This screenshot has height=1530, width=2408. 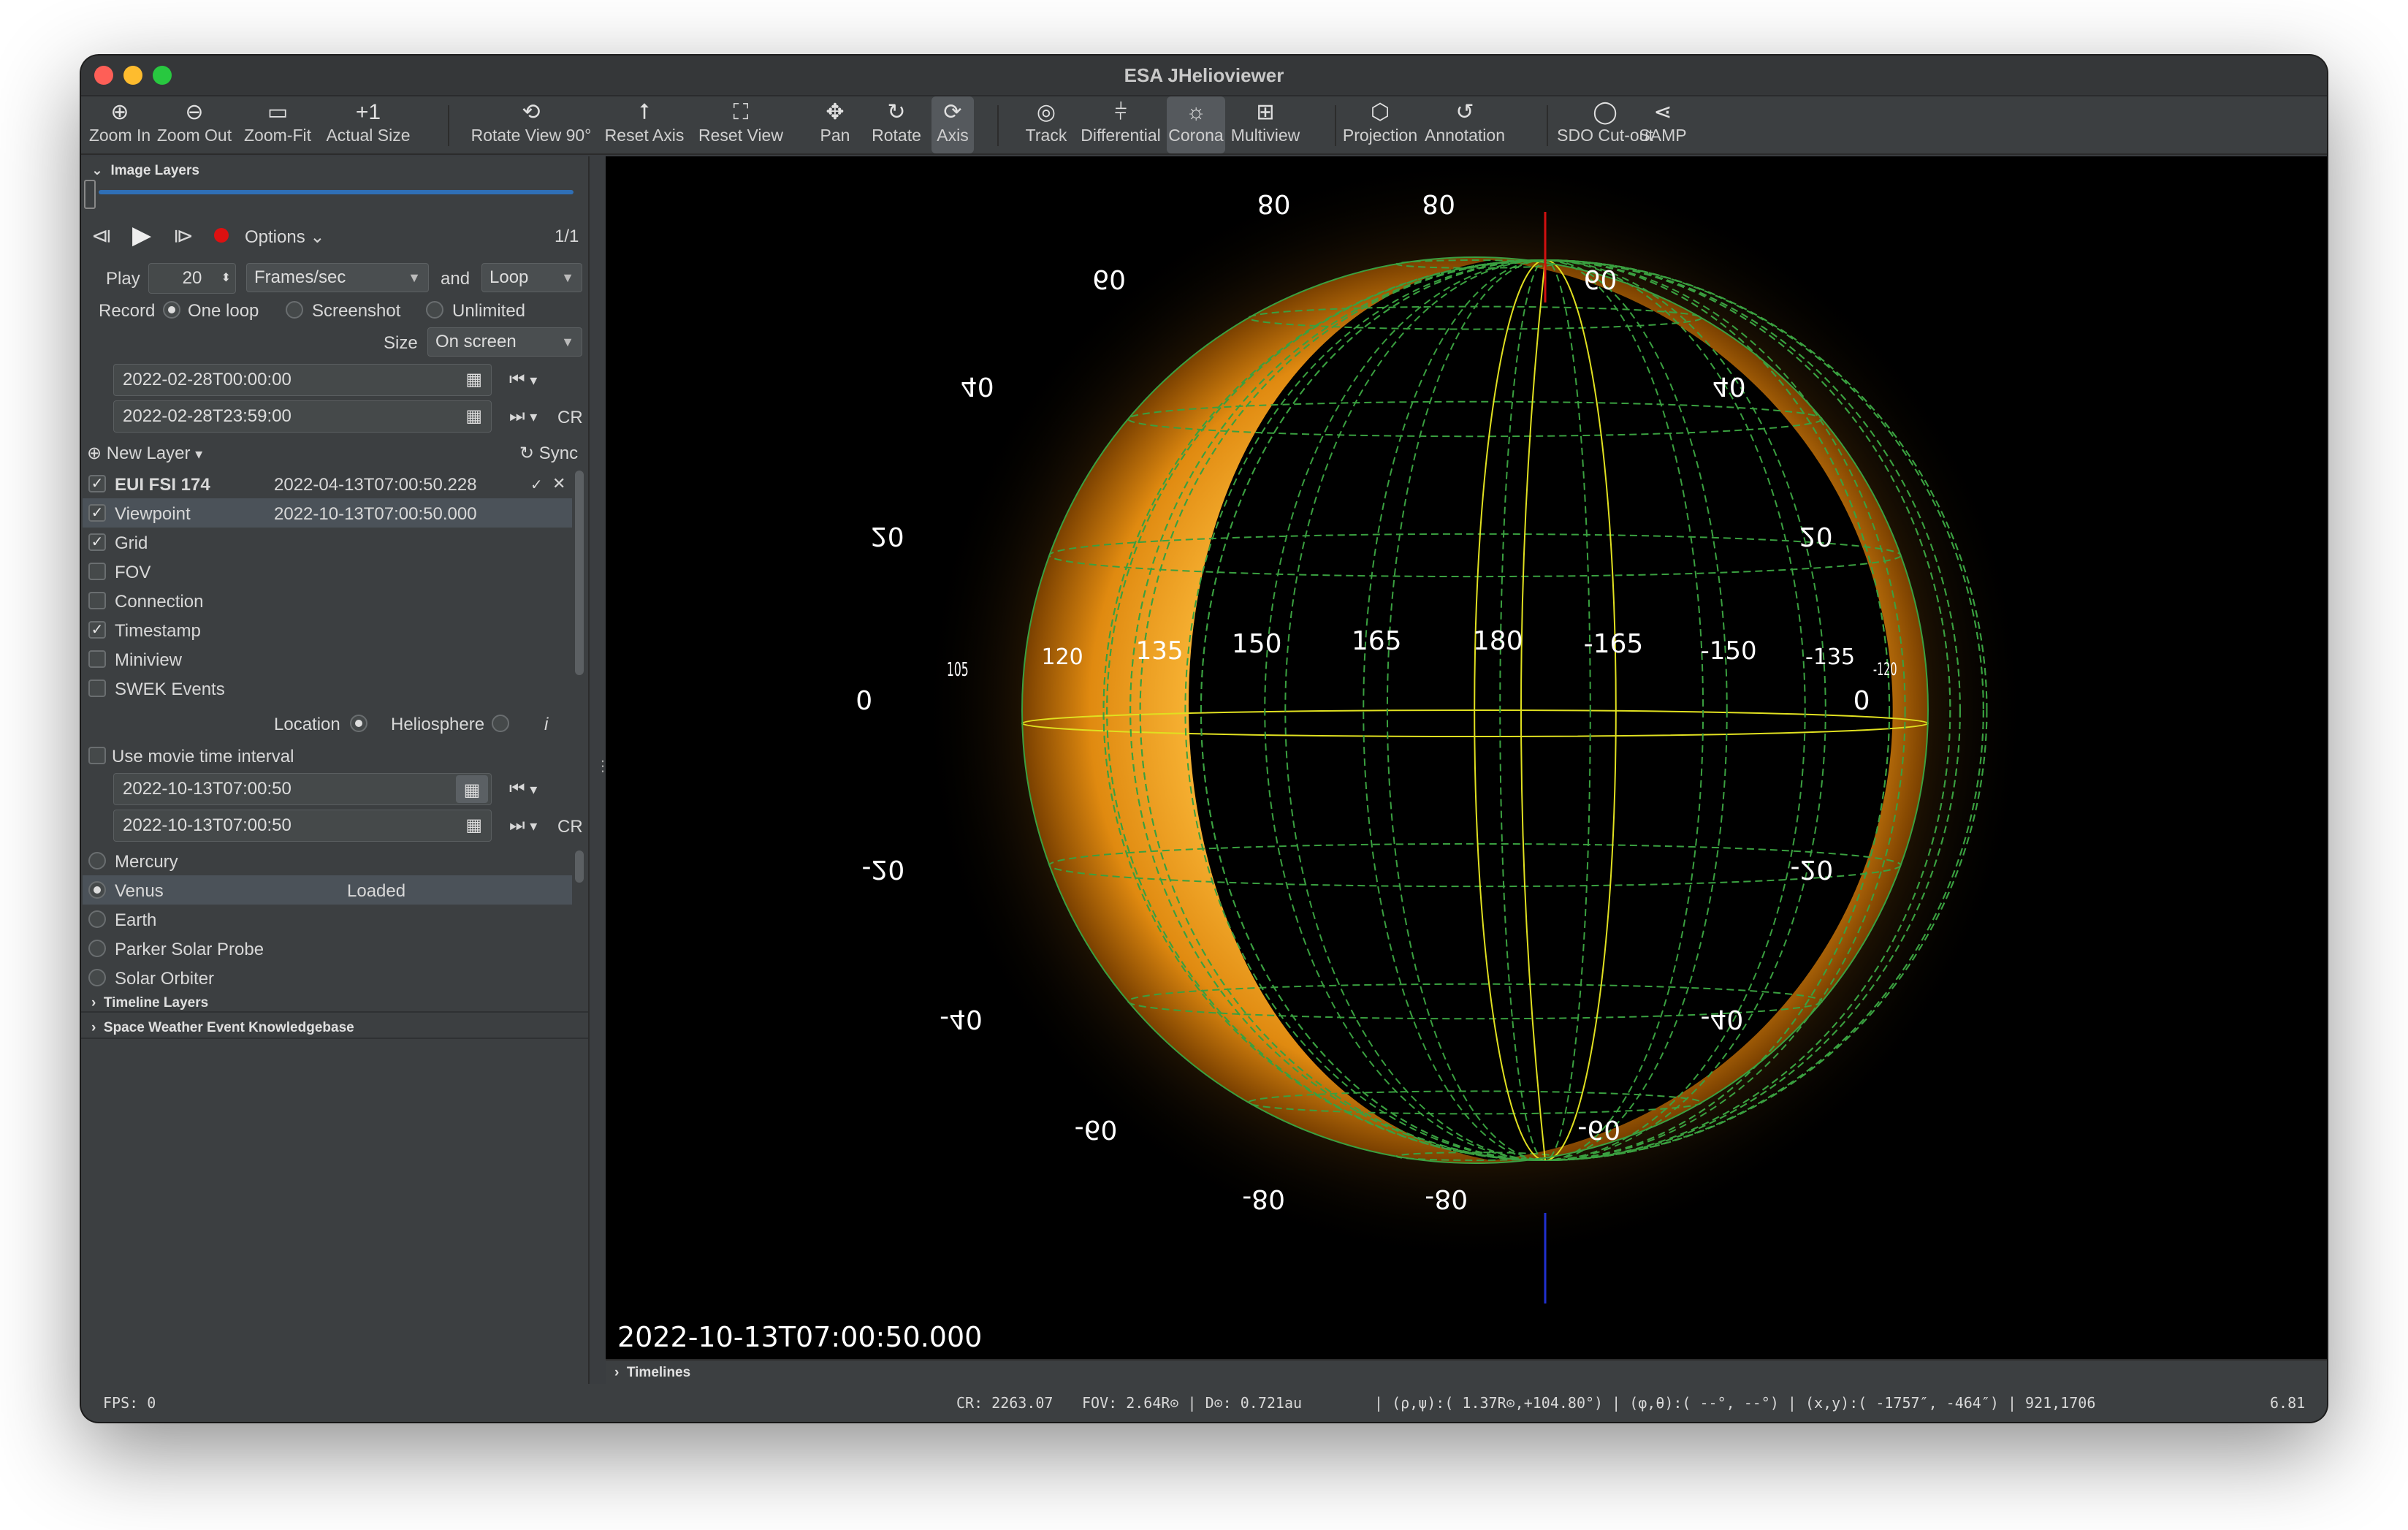 What do you see at coordinates (303, 380) in the screenshot?
I see `start-time-field: 2022-02-28T00:00:00 ▦` at bounding box center [303, 380].